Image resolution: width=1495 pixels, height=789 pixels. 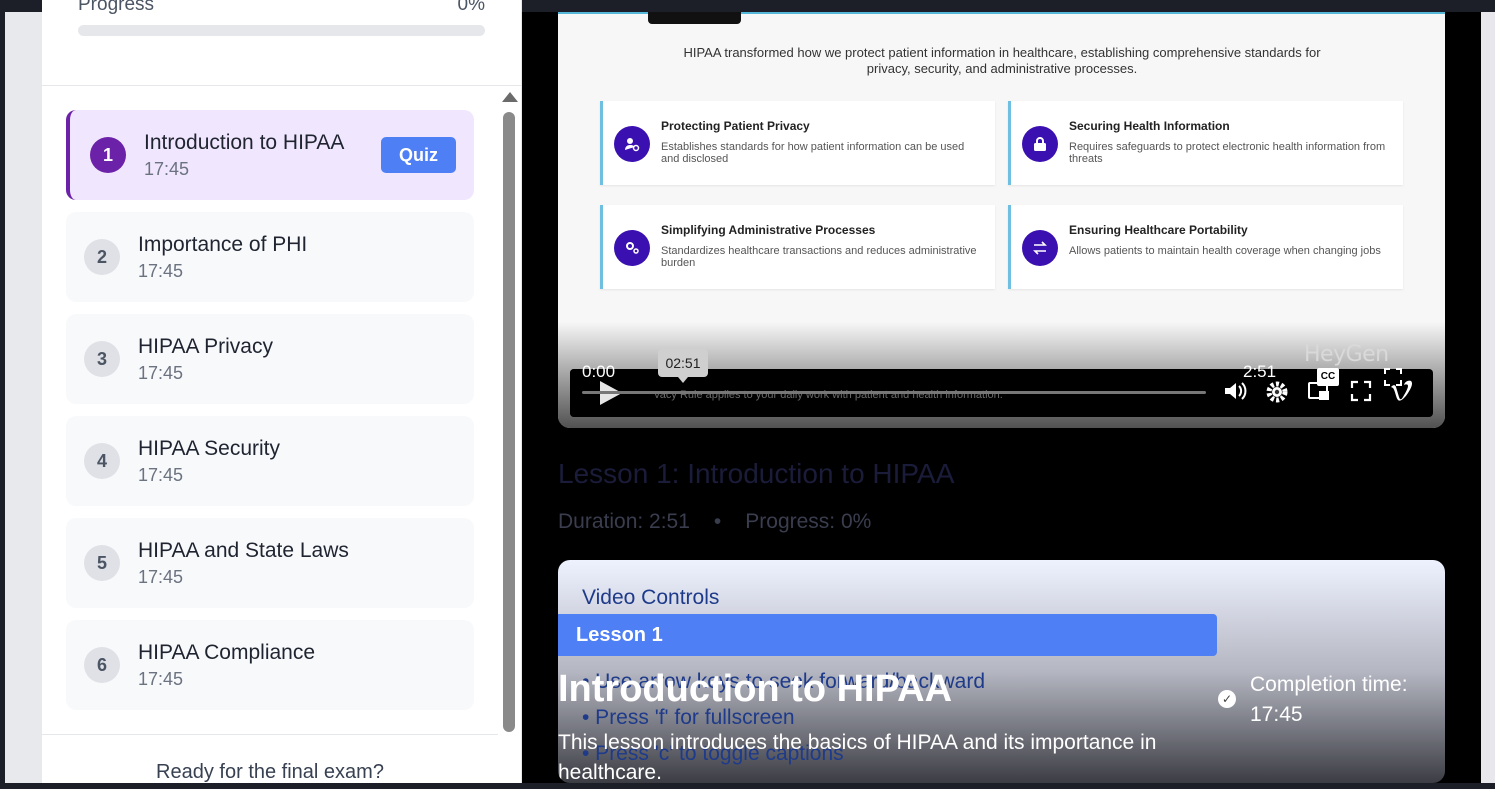 What do you see at coordinates (116, 7) in the screenshot?
I see `progress-label: Progress` at bounding box center [116, 7].